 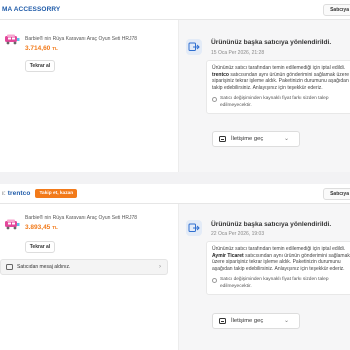 What do you see at coordinates (84, 267) in the screenshot?
I see `seller-message-bar: Satıcıdan mesaj aldınız. ›` at bounding box center [84, 267].